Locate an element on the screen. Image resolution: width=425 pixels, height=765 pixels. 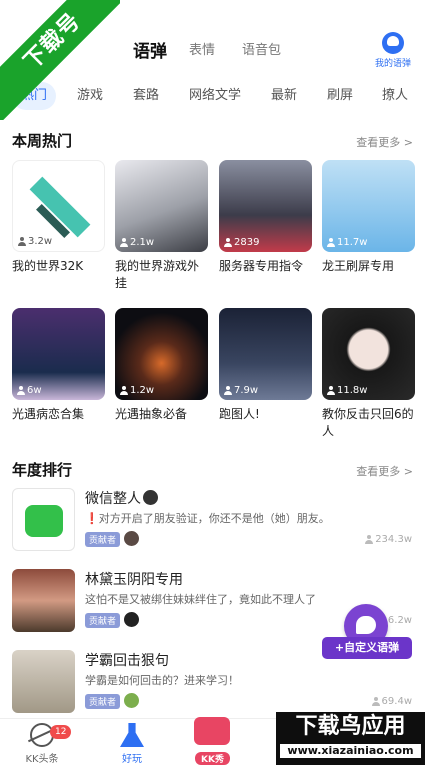
pack-thumbnail: 3.2w is located at coordinates (58, 206).